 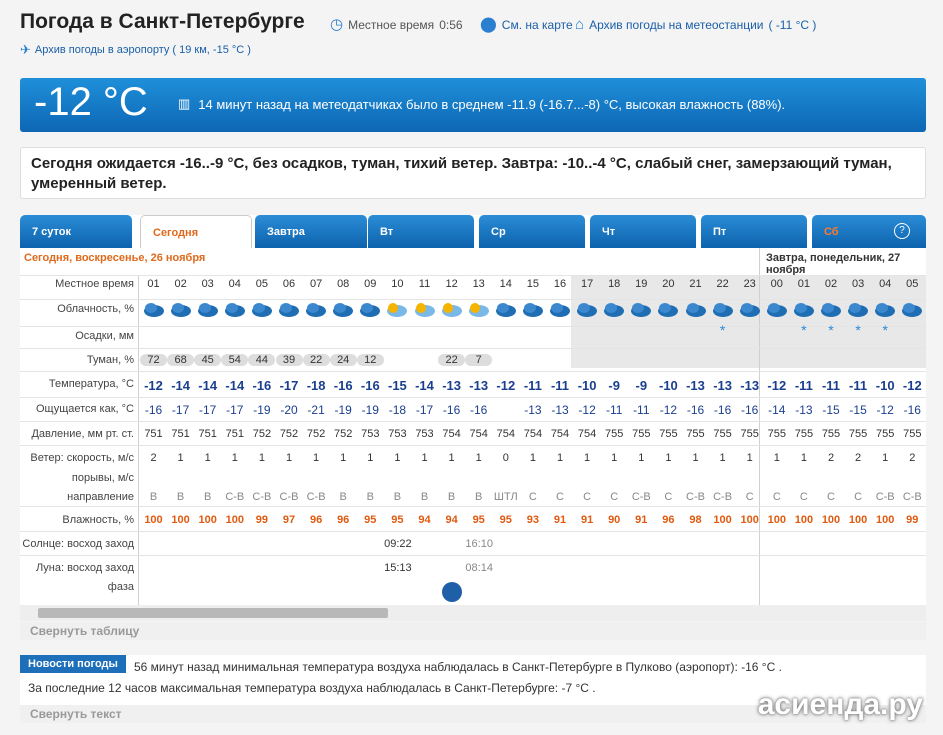 I want to click on feels-cell: -13, so click(x=804, y=410).